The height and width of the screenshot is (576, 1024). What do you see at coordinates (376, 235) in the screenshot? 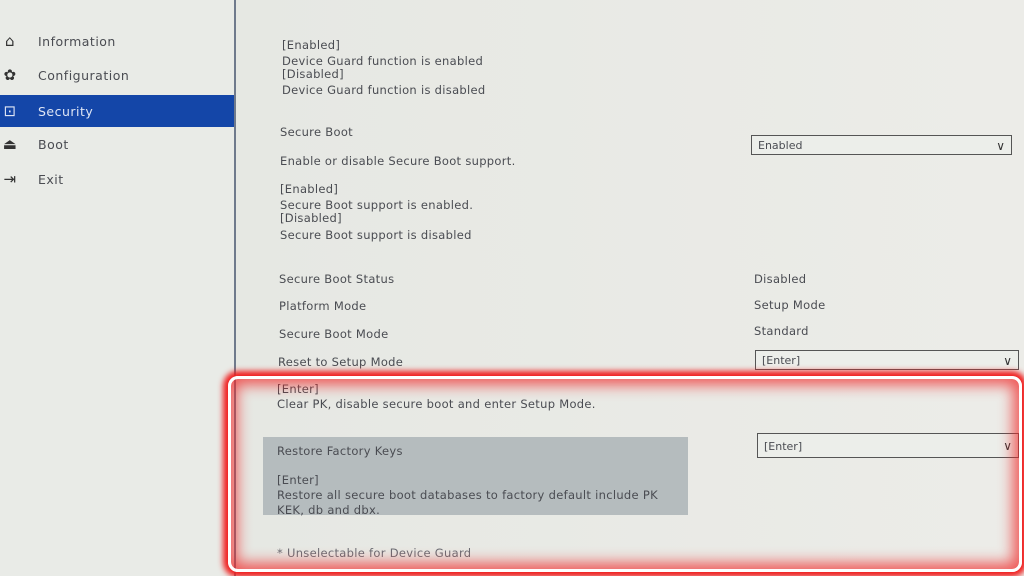
I see `help-text: Secure Boot support is disabled` at bounding box center [376, 235].